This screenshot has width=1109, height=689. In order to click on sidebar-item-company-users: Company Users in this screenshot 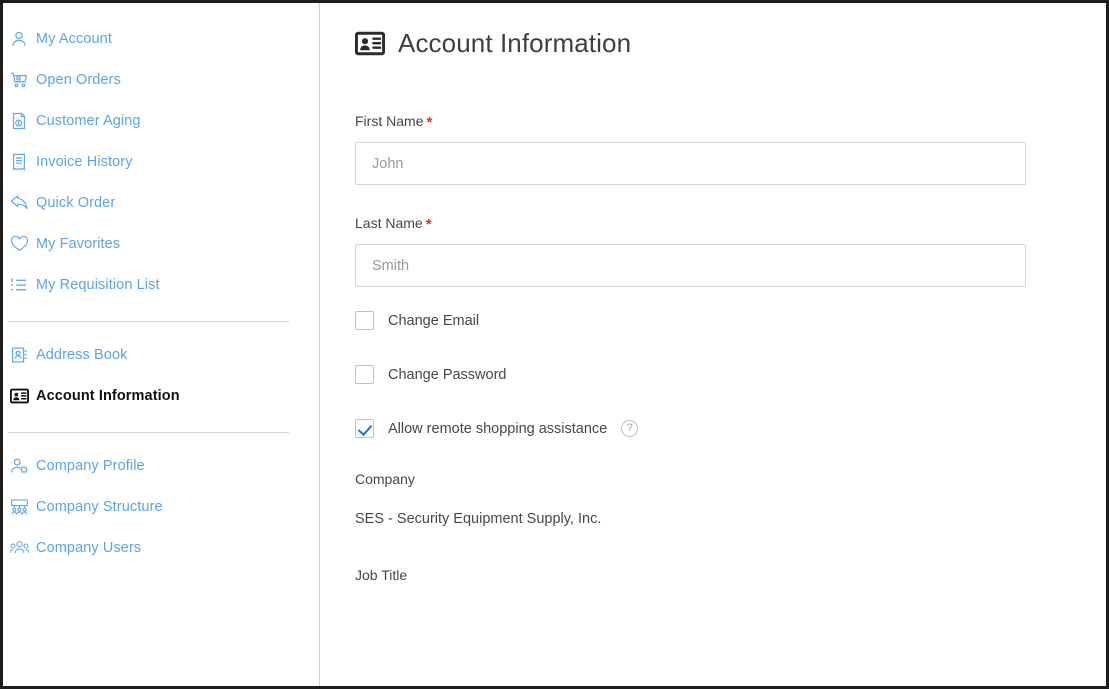, I will do `click(161, 548)`.